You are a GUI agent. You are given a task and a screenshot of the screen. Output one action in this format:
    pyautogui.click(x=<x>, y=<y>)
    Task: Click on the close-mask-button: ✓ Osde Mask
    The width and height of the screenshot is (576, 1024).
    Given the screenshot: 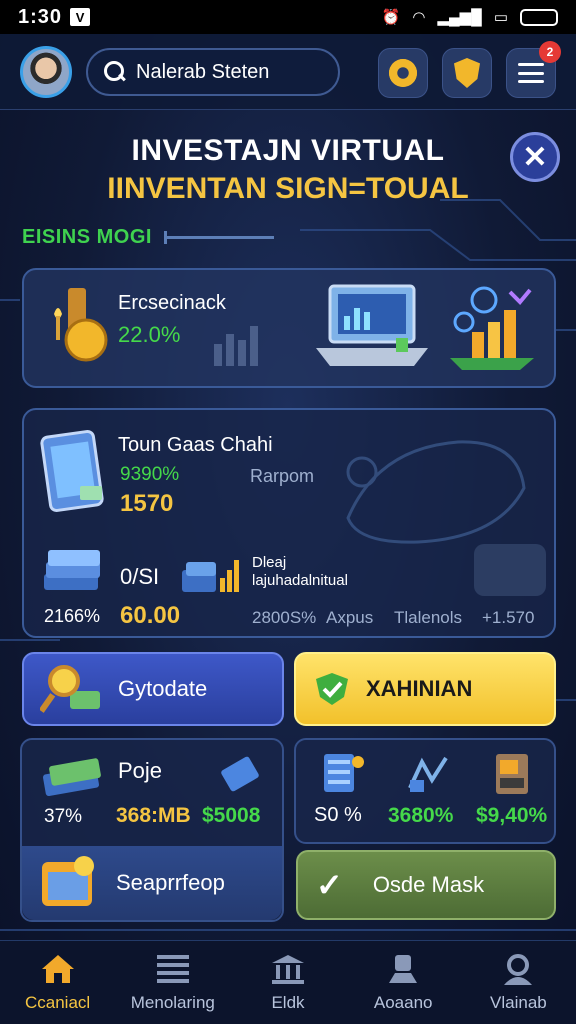 What is the action you would take?
    pyautogui.click(x=426, y=885)
    